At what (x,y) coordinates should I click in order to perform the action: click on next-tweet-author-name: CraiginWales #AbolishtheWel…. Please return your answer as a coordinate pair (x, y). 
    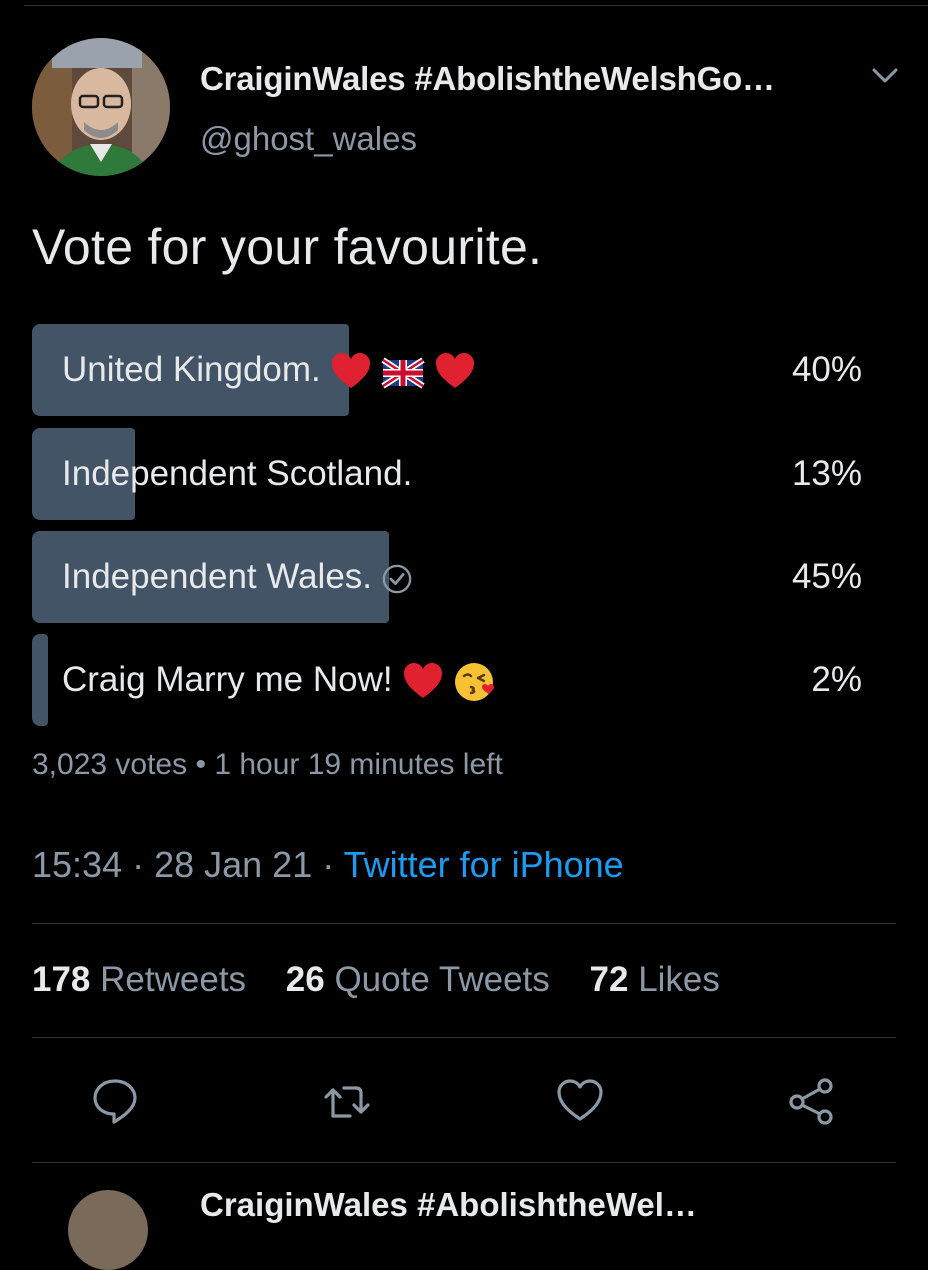
    Looking at the image, I should click on (448, 1205).